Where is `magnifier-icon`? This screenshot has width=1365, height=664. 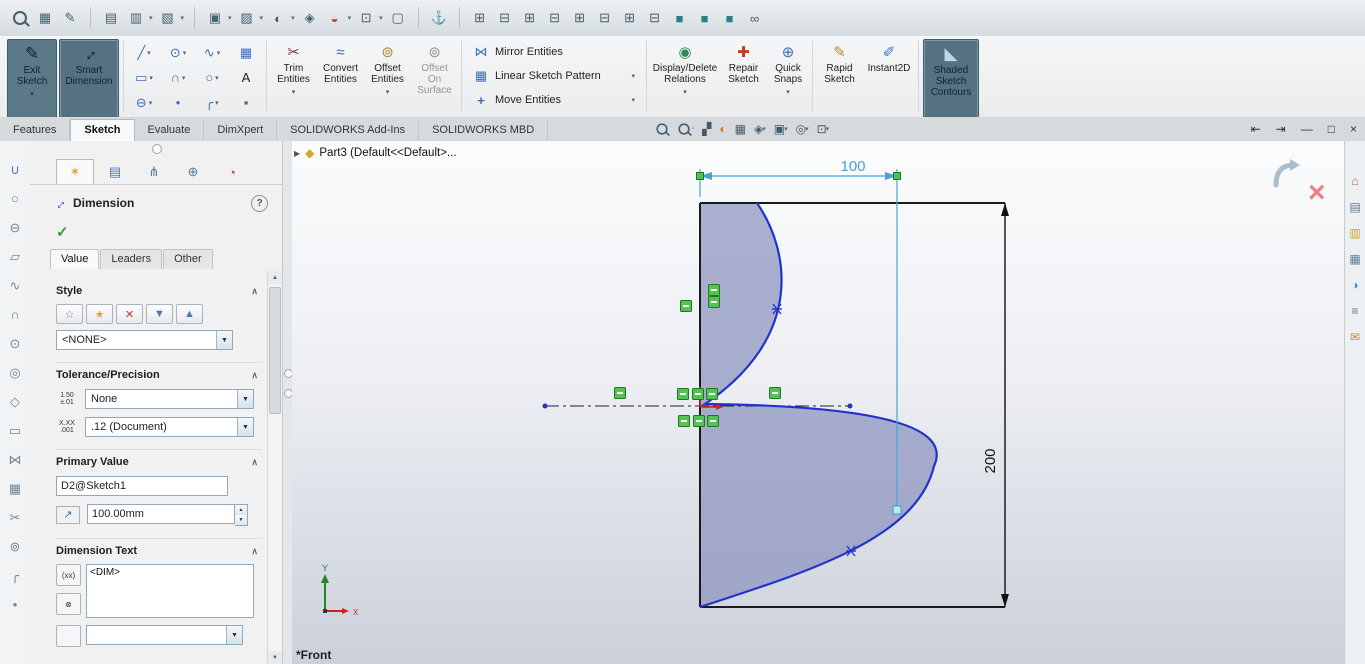
magnifier-icon is located at coordinates (20, 18).